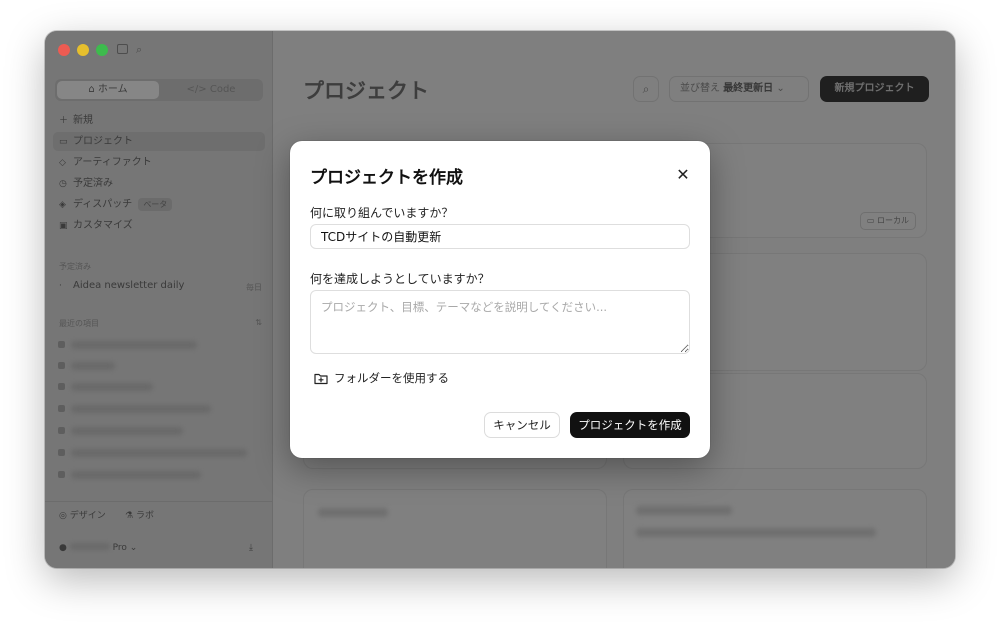  What do you see at coordinates (500, 236) in the screenshot?
I see `project-name-input` at bounding box center [500, 236].